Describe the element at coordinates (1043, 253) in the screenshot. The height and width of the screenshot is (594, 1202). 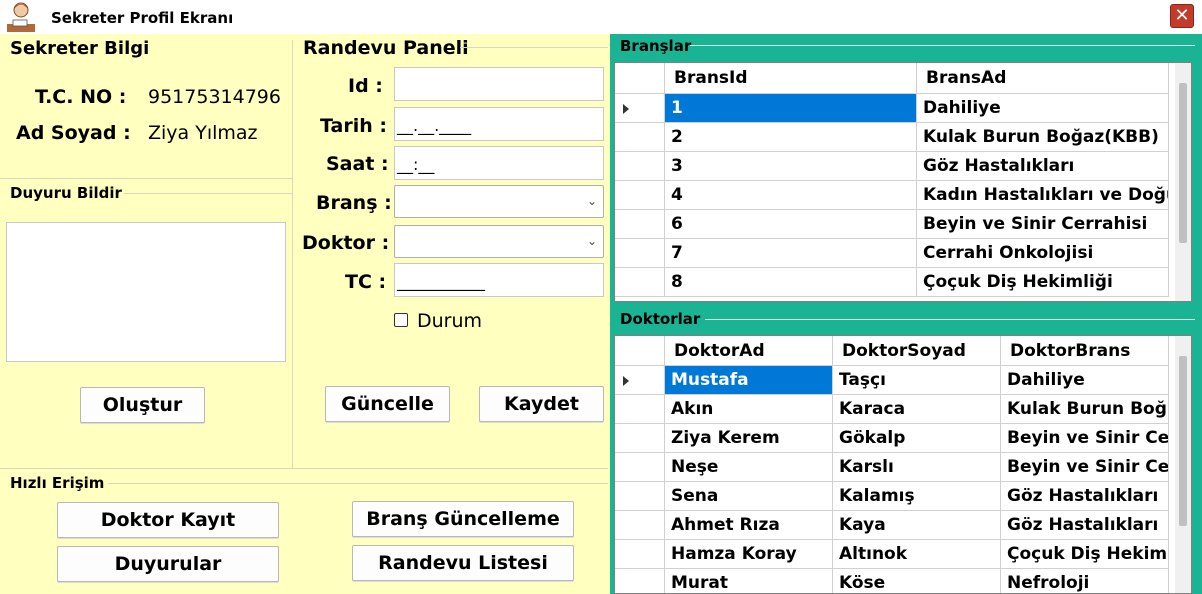
I see `branslar-cell: Cerrahi Onkolojisi` at that location.